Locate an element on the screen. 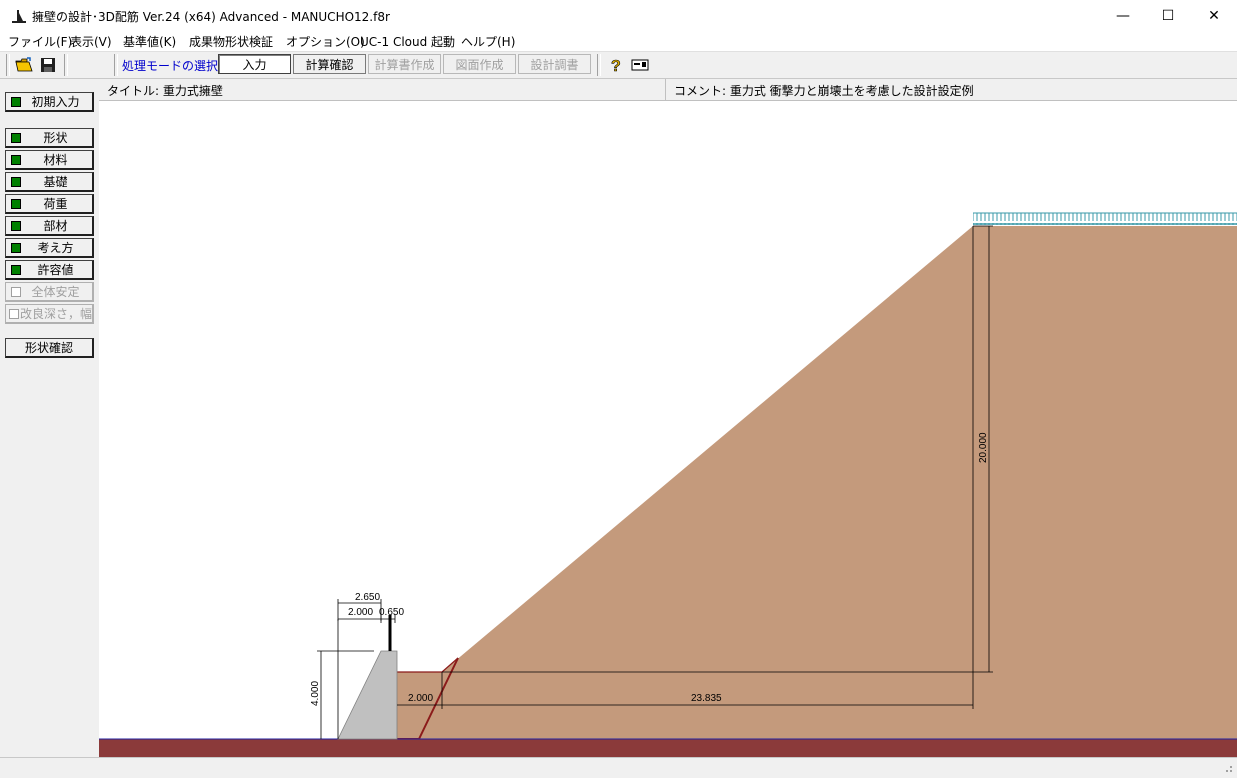 The height and width of the screenshot is (778, 1237). sidebar-item-label: 初期入力 is located at coordinates (55, 102).